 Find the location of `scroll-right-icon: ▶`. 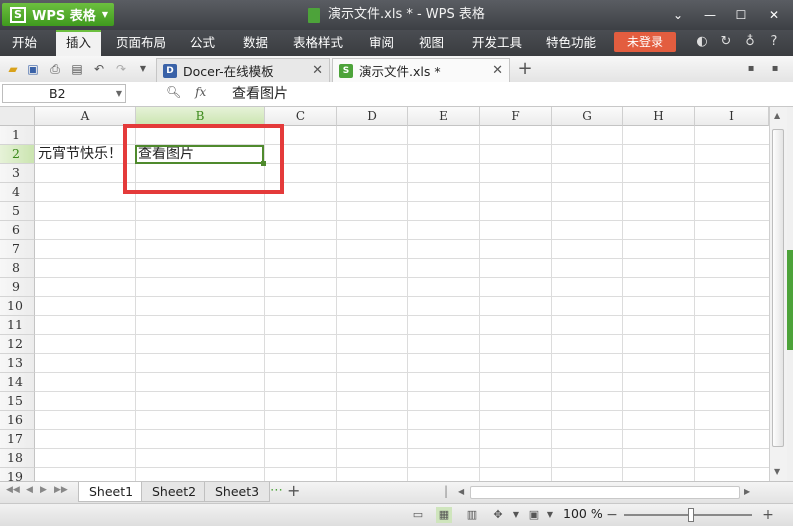

scroll-right-icon: ▶ is located at coordinates (747, 491).